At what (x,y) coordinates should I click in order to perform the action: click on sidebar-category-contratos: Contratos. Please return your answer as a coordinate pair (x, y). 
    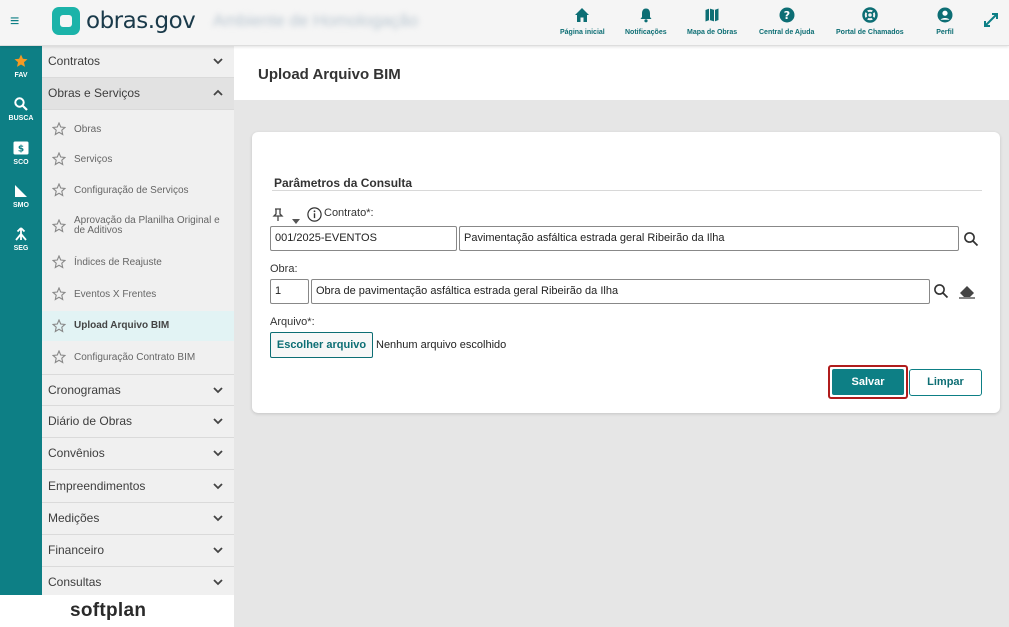
    Looking at the image, I should click on (138, 62).